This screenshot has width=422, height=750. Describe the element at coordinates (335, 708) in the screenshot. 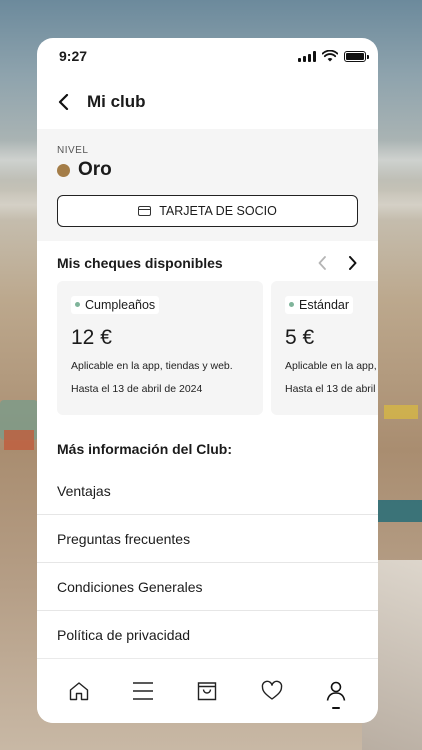

I see `active-tab-indicator` at that location.